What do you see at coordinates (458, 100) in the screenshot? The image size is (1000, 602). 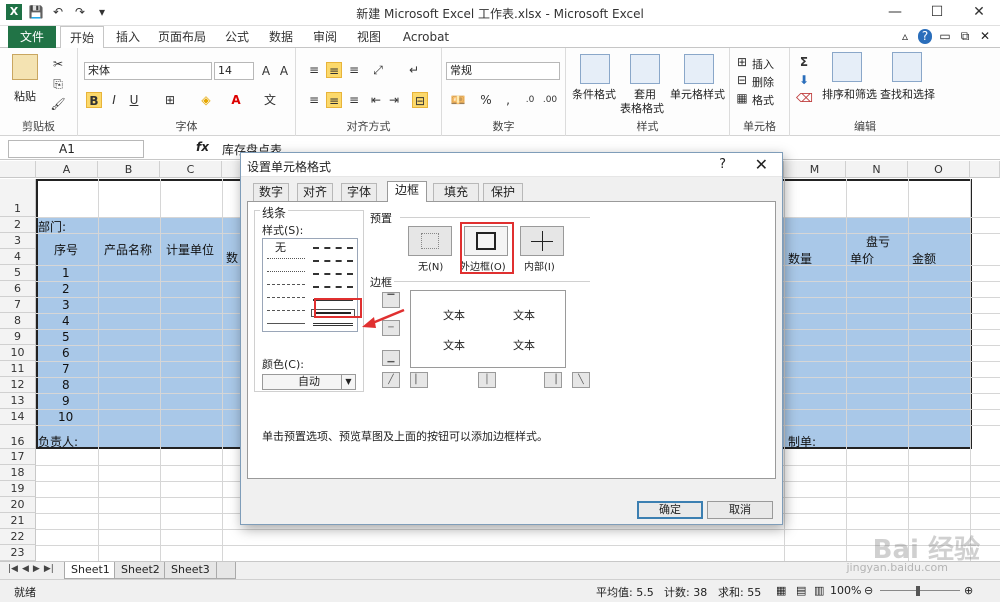 I see `accounting-format-icon: 💴` at bounding box center [458, 100].